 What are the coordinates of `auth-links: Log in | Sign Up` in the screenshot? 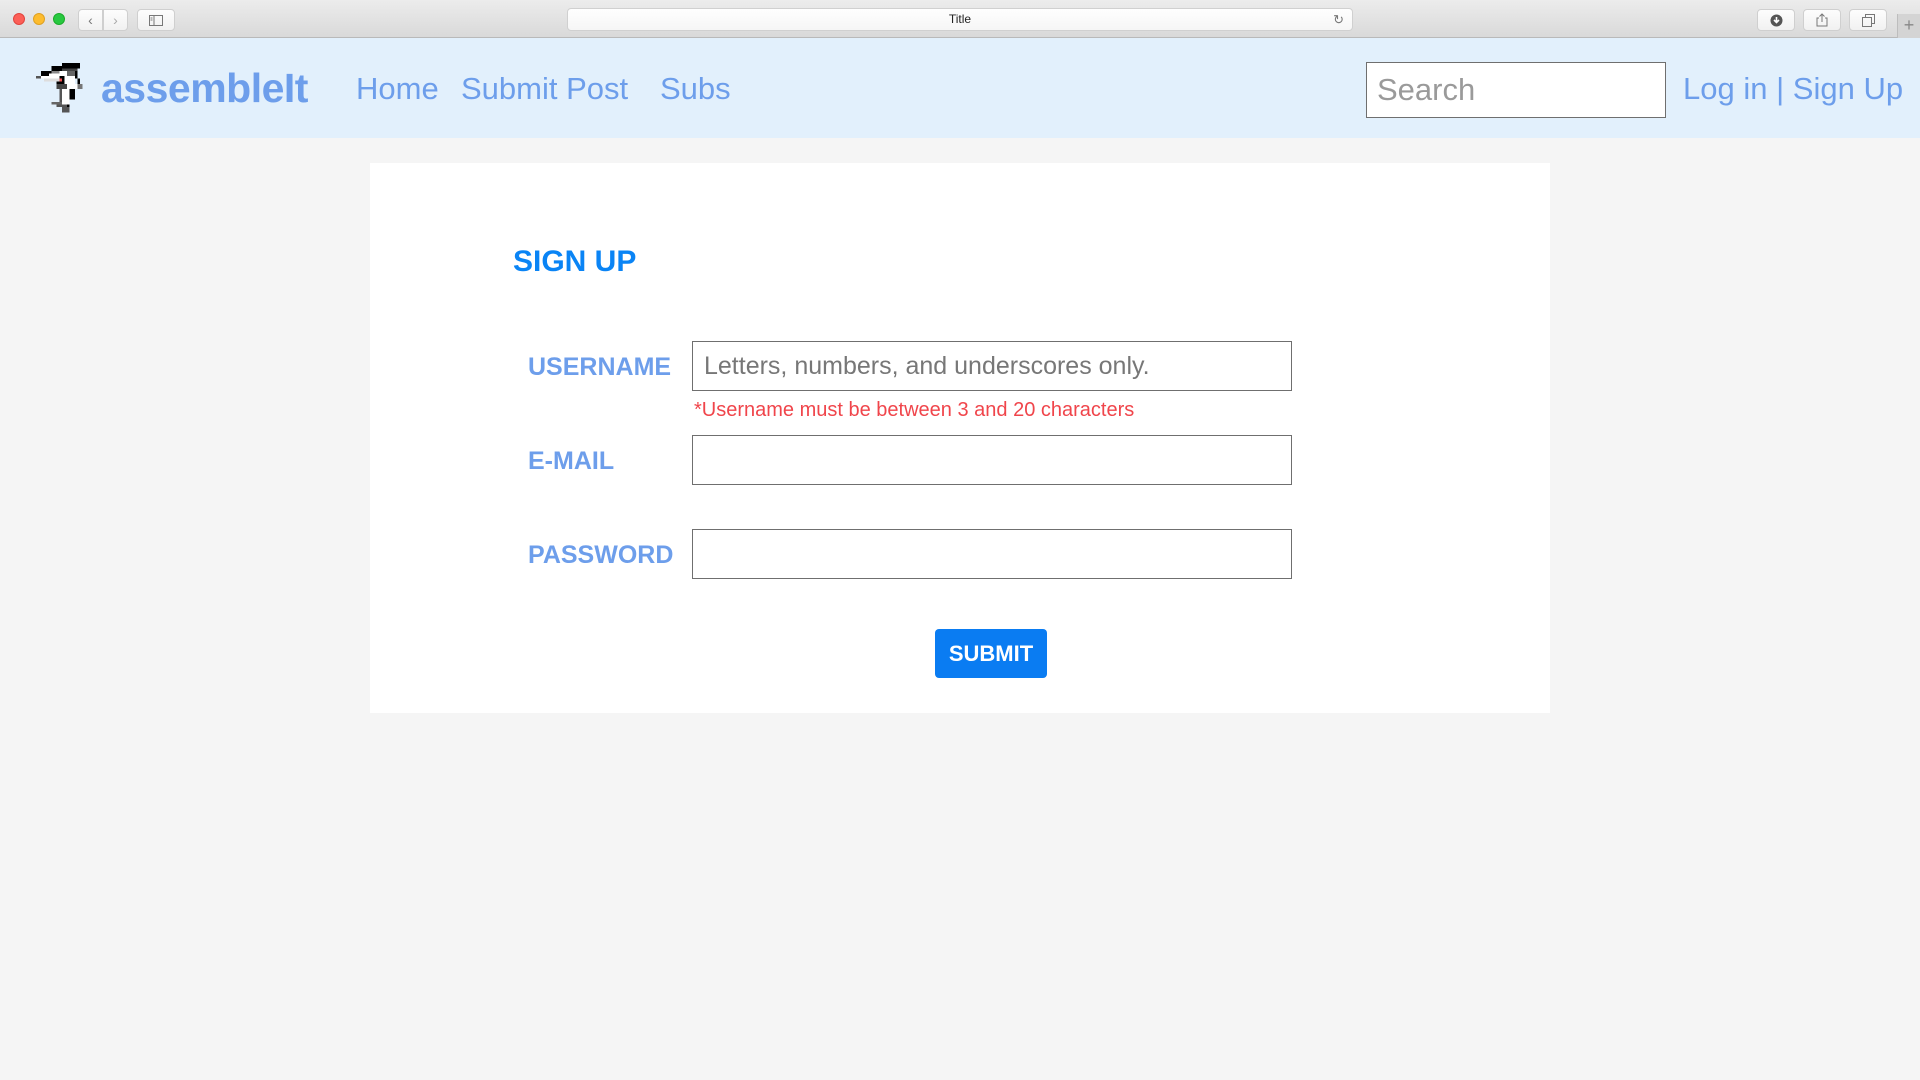 It's located at (1793, 89).